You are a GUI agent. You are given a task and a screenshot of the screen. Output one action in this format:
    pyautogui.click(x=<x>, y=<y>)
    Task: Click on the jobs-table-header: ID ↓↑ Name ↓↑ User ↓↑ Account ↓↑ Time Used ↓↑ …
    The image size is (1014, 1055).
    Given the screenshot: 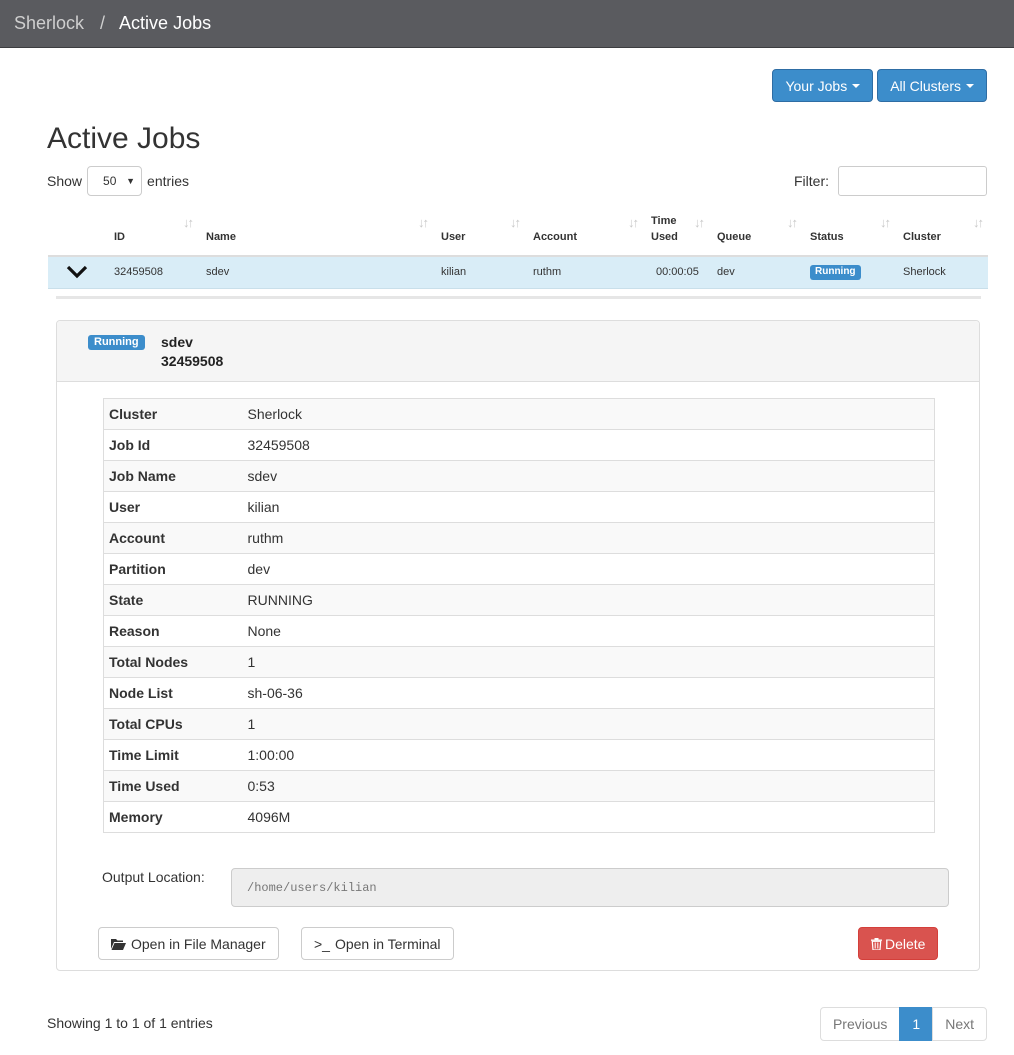 What is the action you would take?
    pyautogui.click(x=518, y=231)
    